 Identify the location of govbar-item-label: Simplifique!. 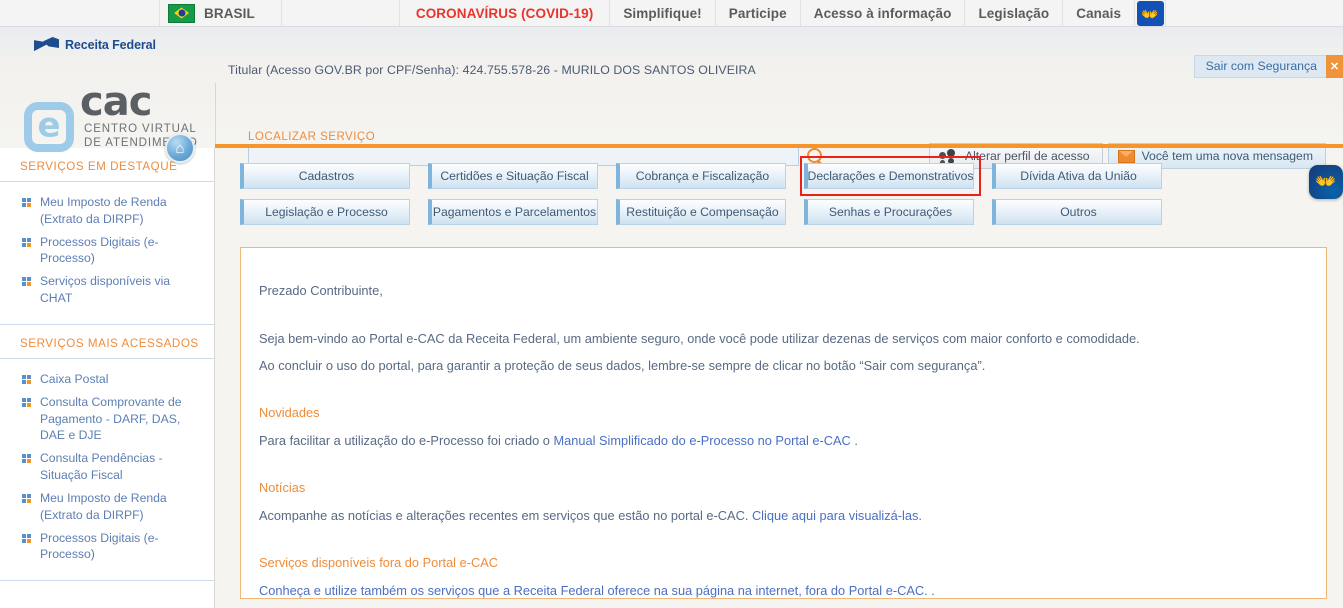
(662, 13).